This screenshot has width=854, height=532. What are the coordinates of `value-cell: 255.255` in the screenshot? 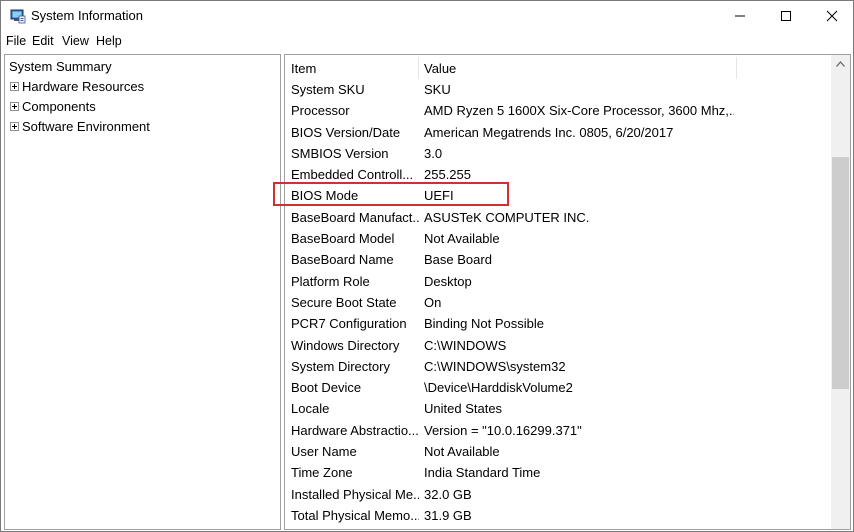 It's located at (447, 175).